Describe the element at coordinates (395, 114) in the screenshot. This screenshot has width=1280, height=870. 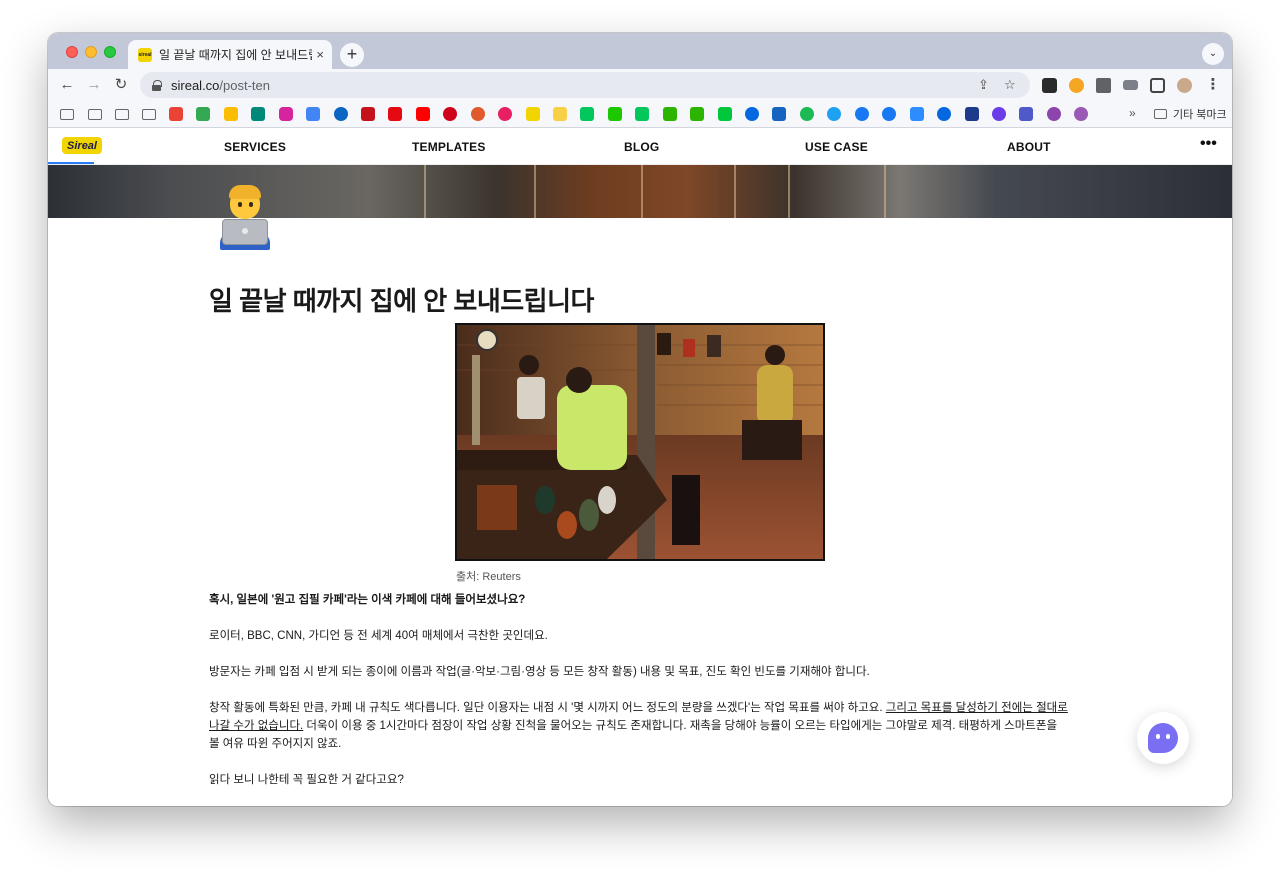
I see `netflix-bookmark-icon` at that location.